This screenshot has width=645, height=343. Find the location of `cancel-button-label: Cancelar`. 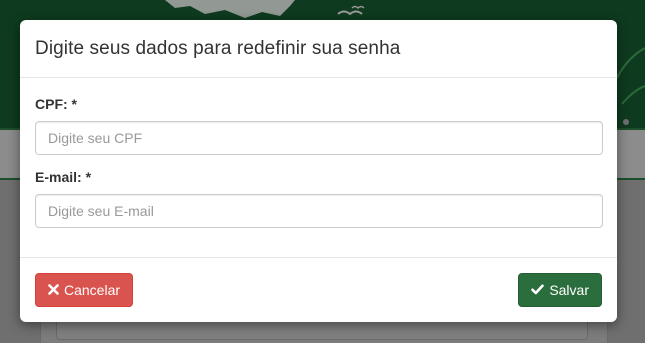

cancel-button-label: Cancelar is located at coordinates (92, 289).